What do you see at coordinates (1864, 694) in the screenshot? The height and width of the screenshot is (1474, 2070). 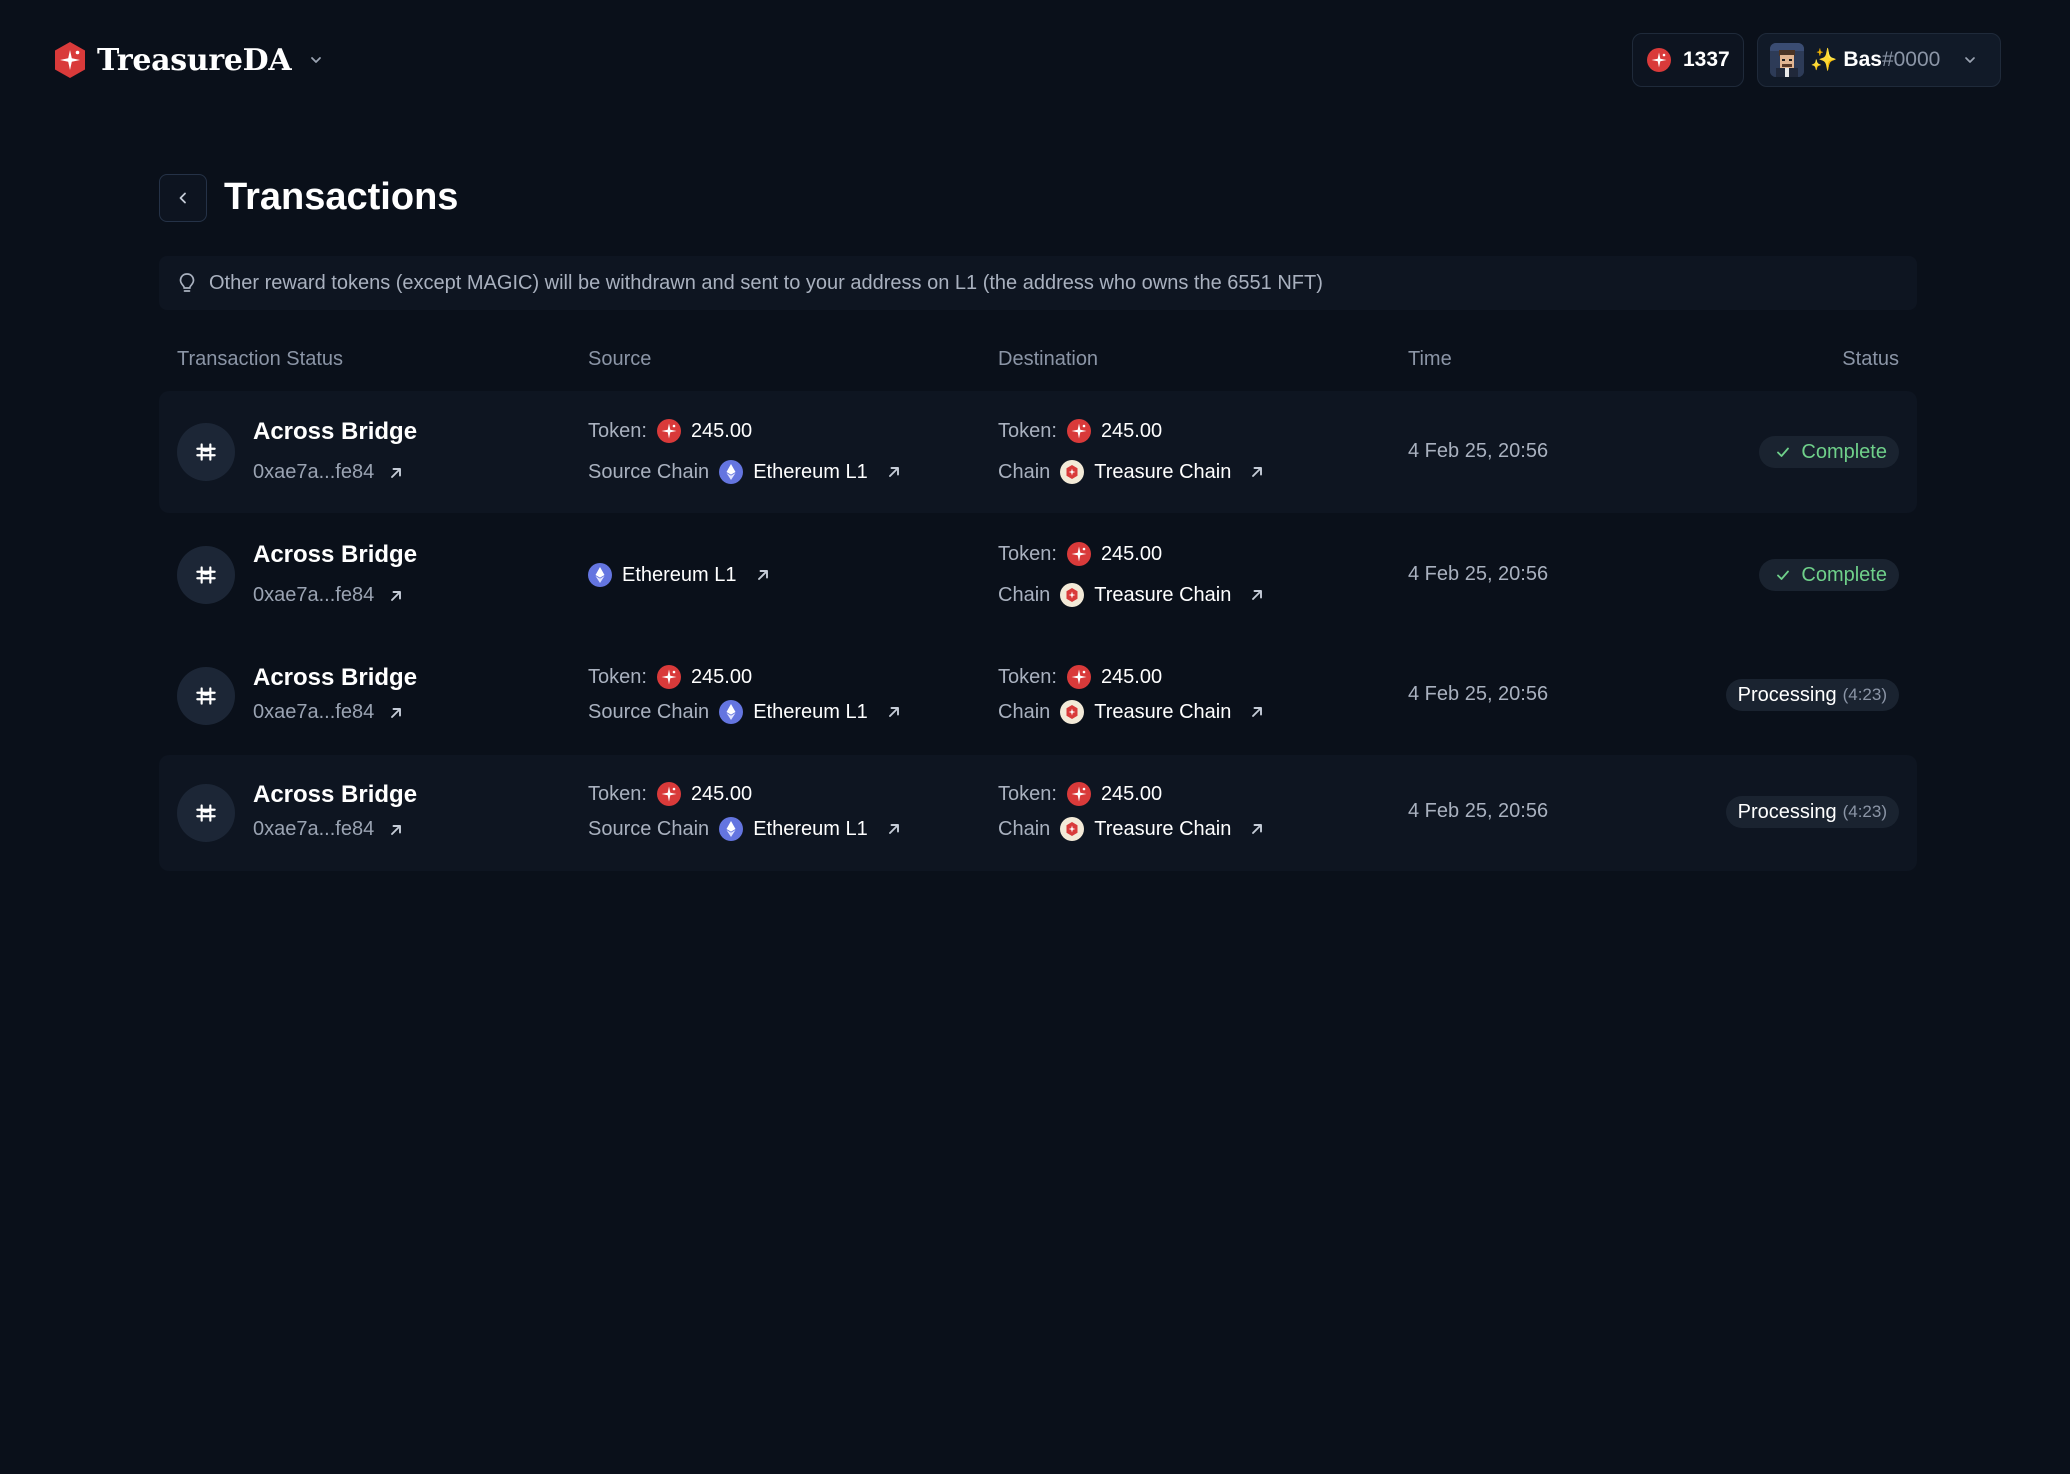 I see `status-countdown: (4:23)` at bounding box center [1864, 694].